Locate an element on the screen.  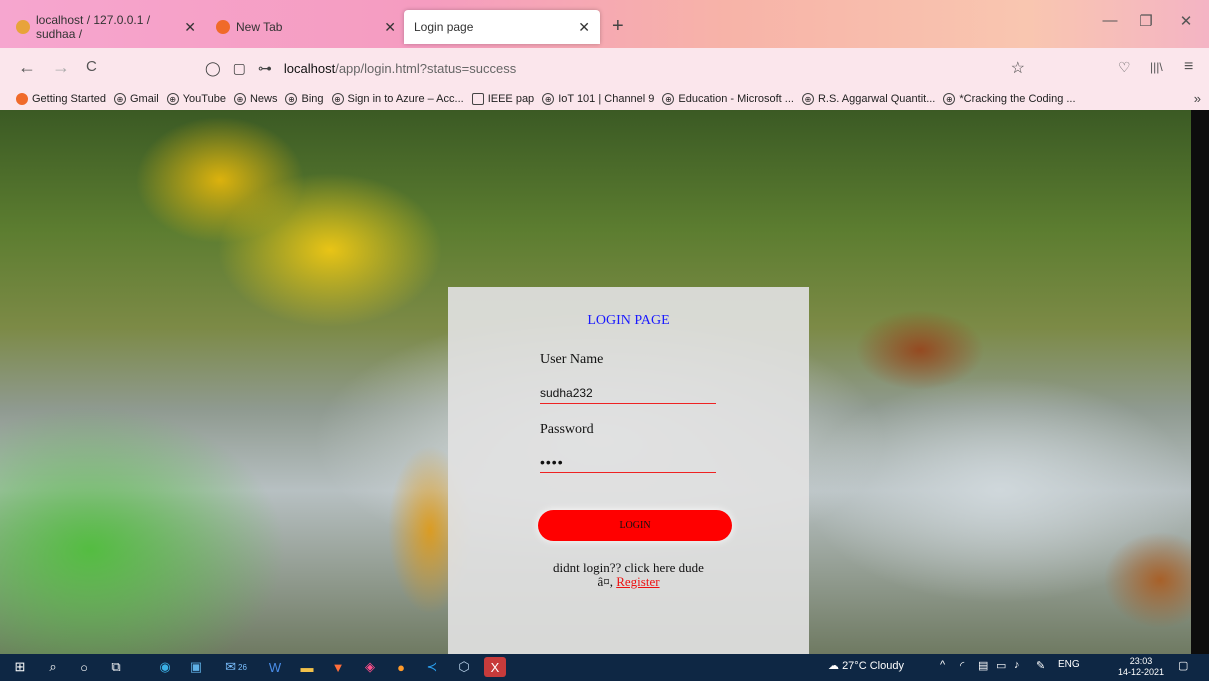
bookmark-gmail: ⊕ Gmail is located at coordinates (136, 99).